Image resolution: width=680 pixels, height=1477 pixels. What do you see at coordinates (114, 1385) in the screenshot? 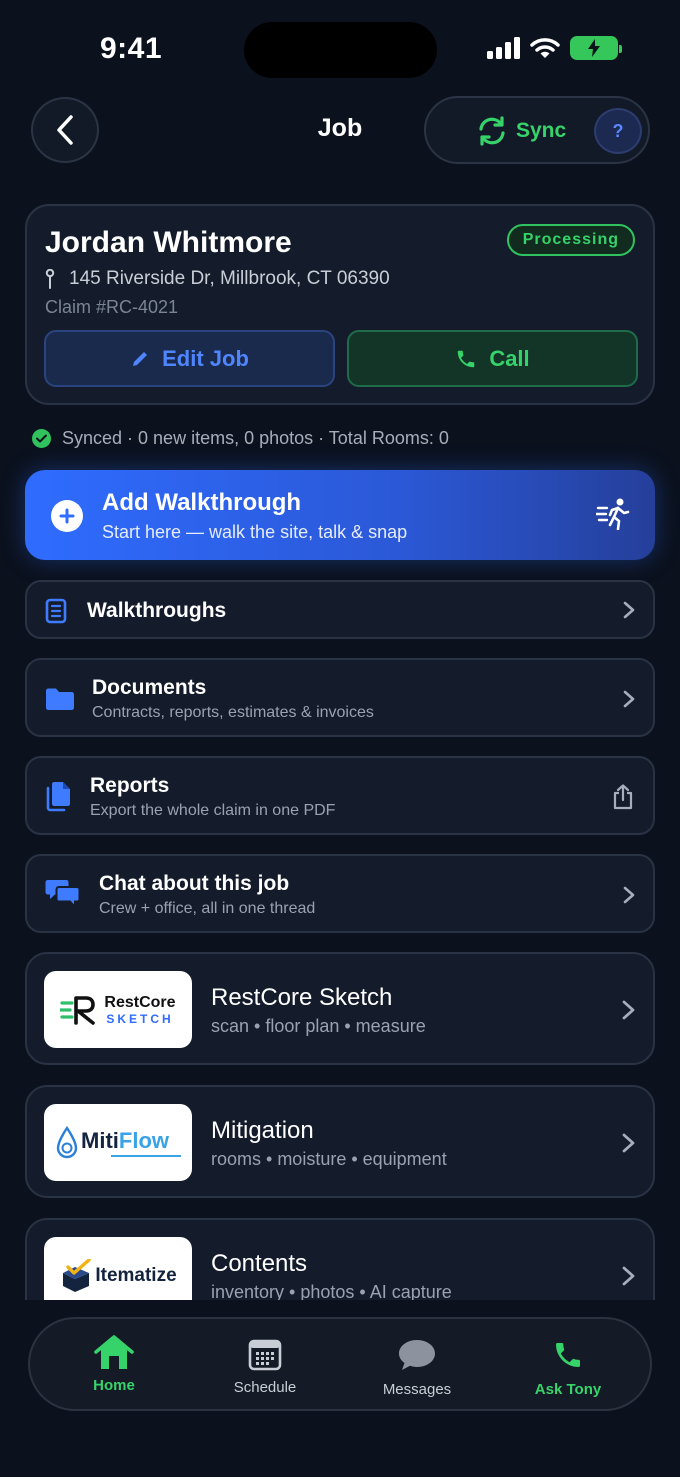
I see `tab-home-label: Home` at bounding box center [114, 1385].